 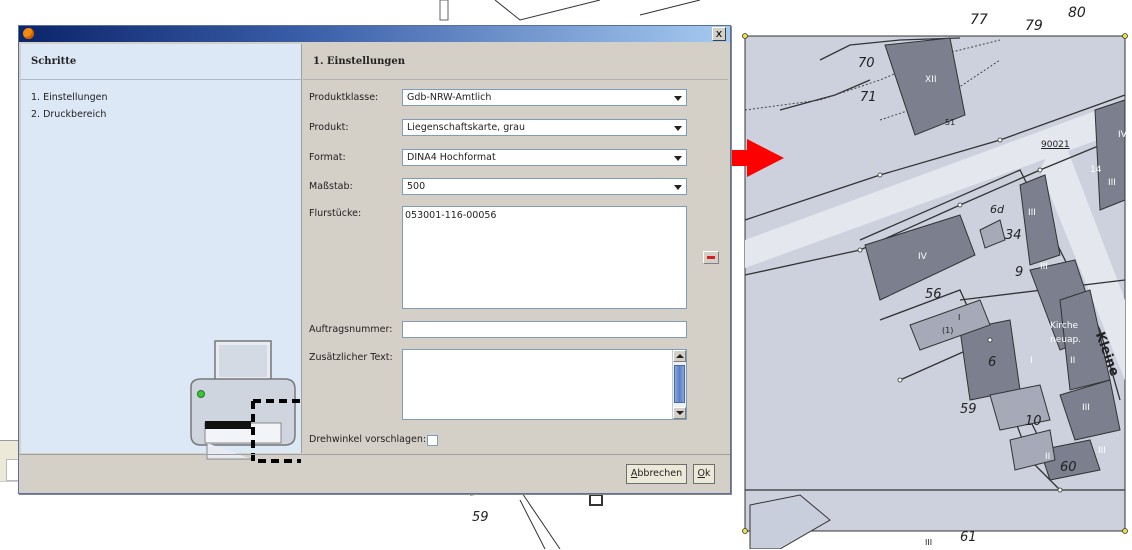 What do you see at coordinates (997, 209) in the screenshot?
I see `map-label: 6d` at bounding box center [997, 209].